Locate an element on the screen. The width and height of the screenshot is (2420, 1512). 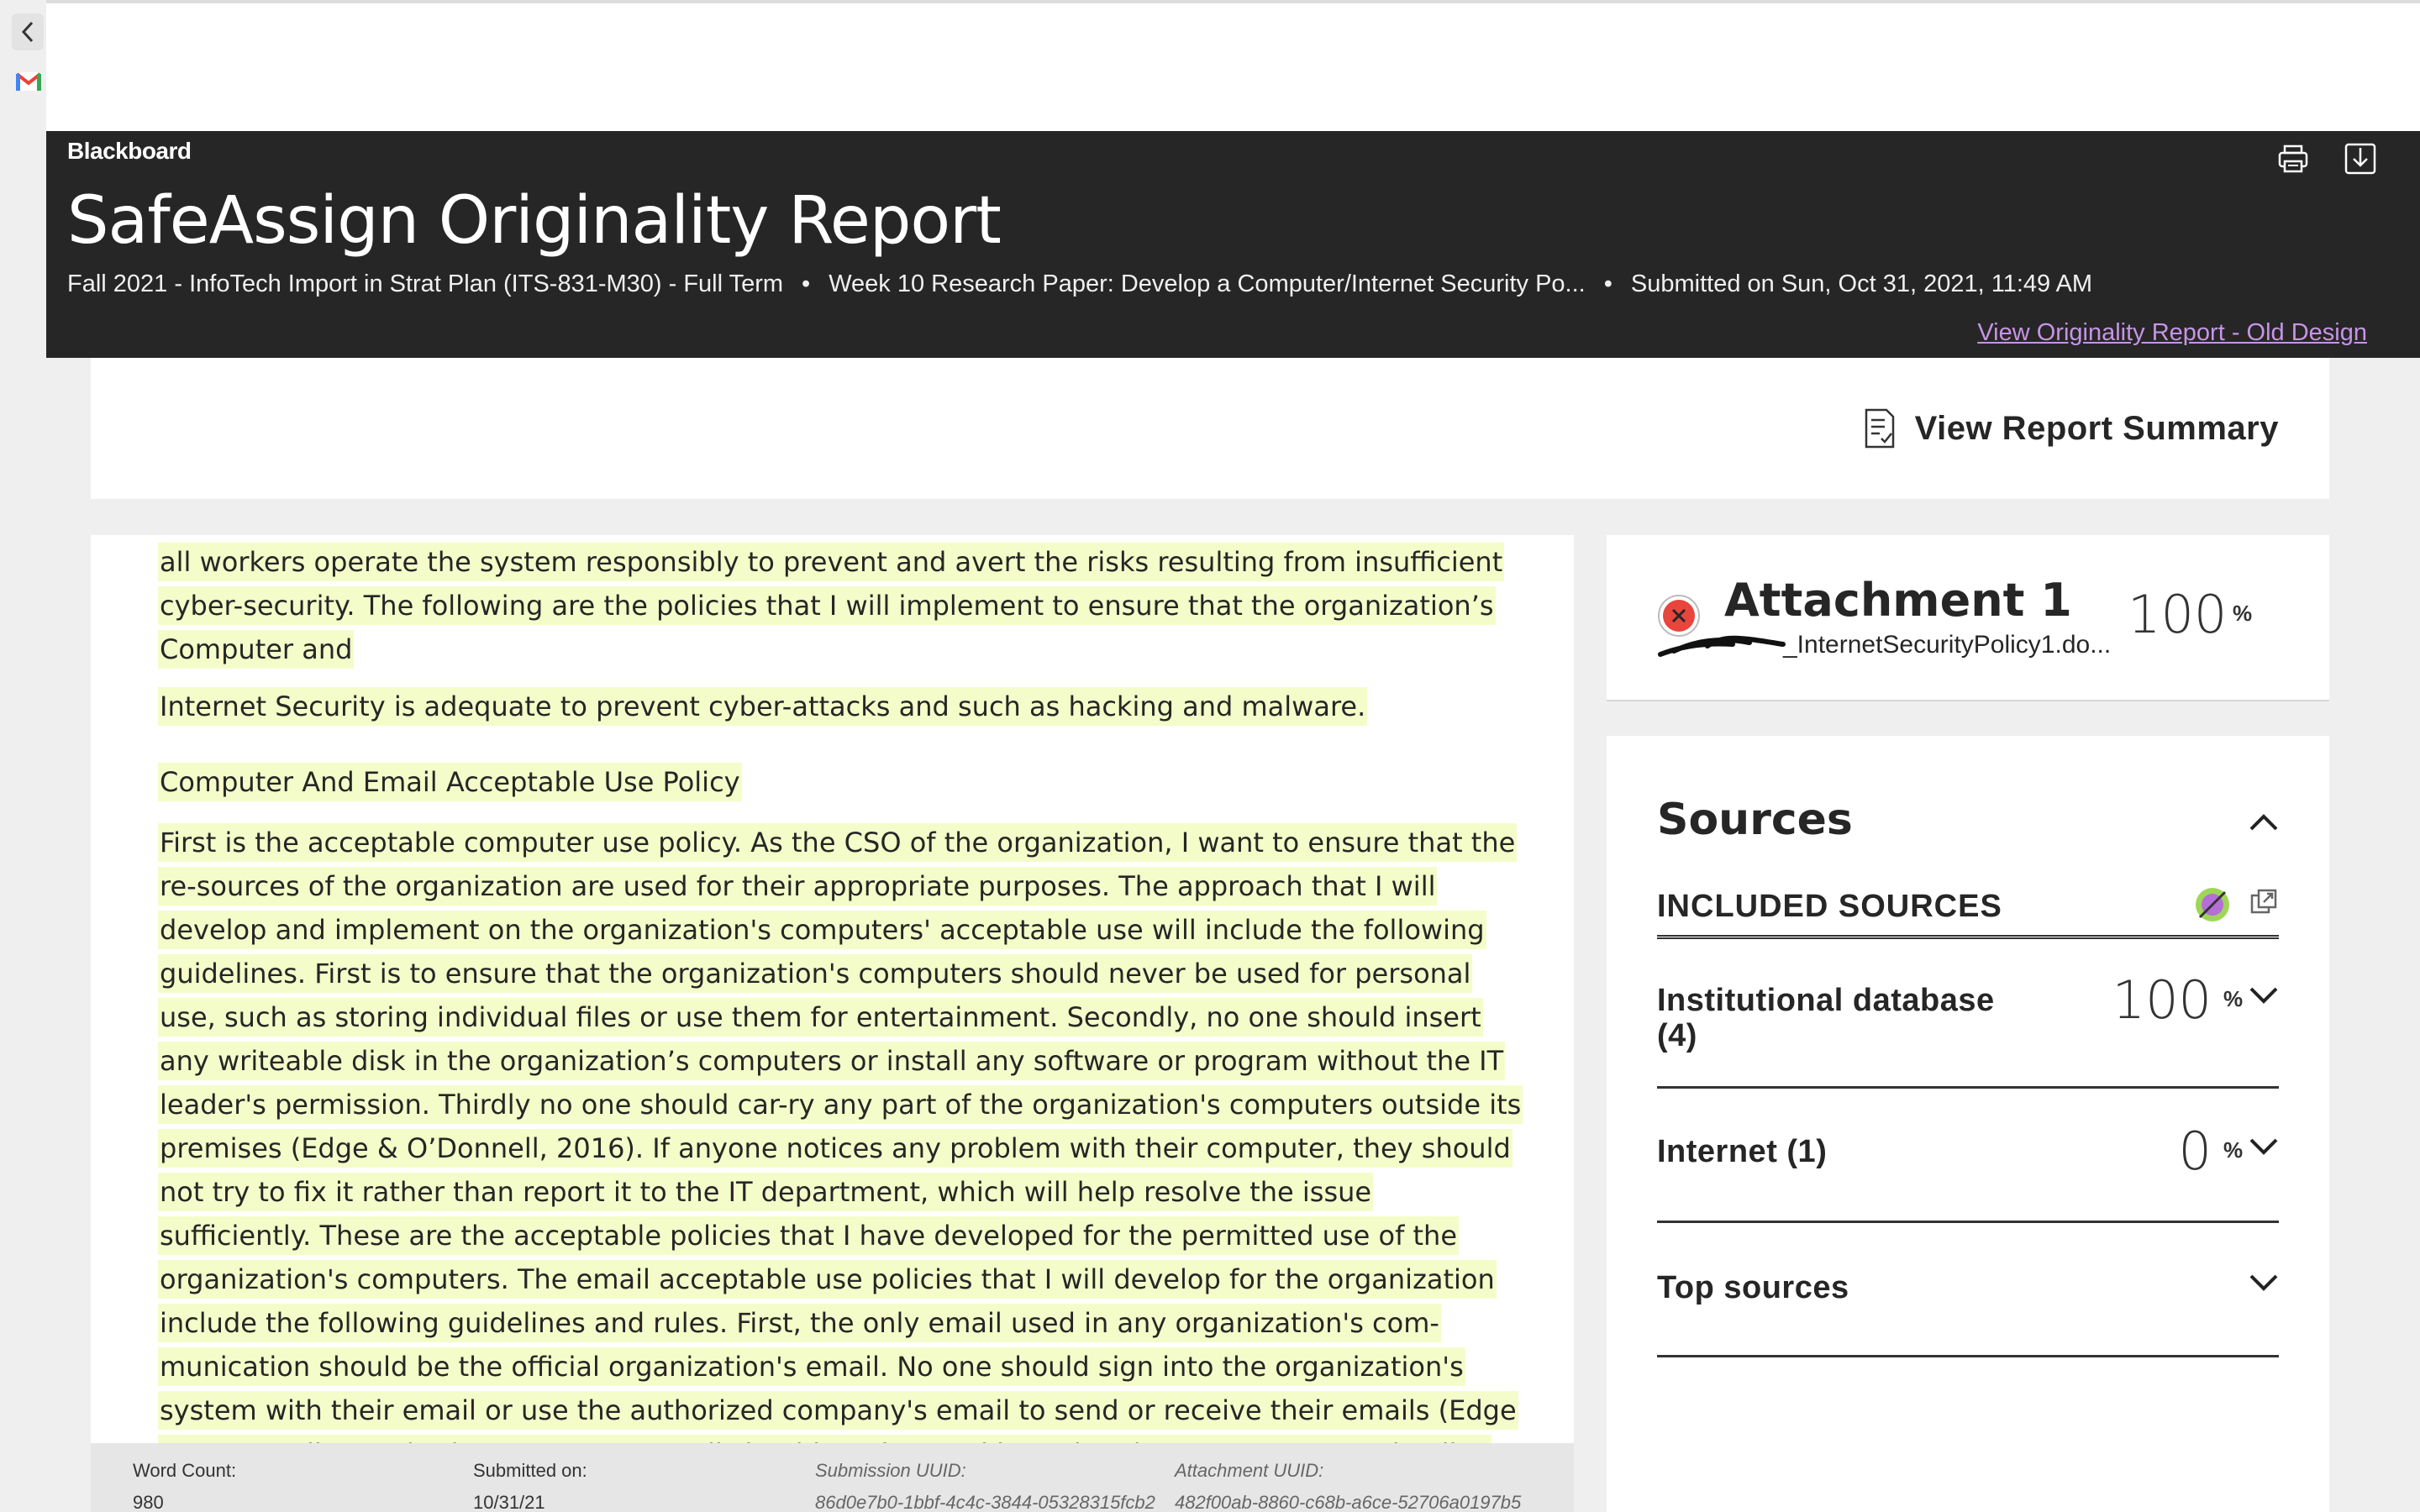
source-row-institutional: Institutional database (4) 100 % is located at coordinates (1968, 1029).